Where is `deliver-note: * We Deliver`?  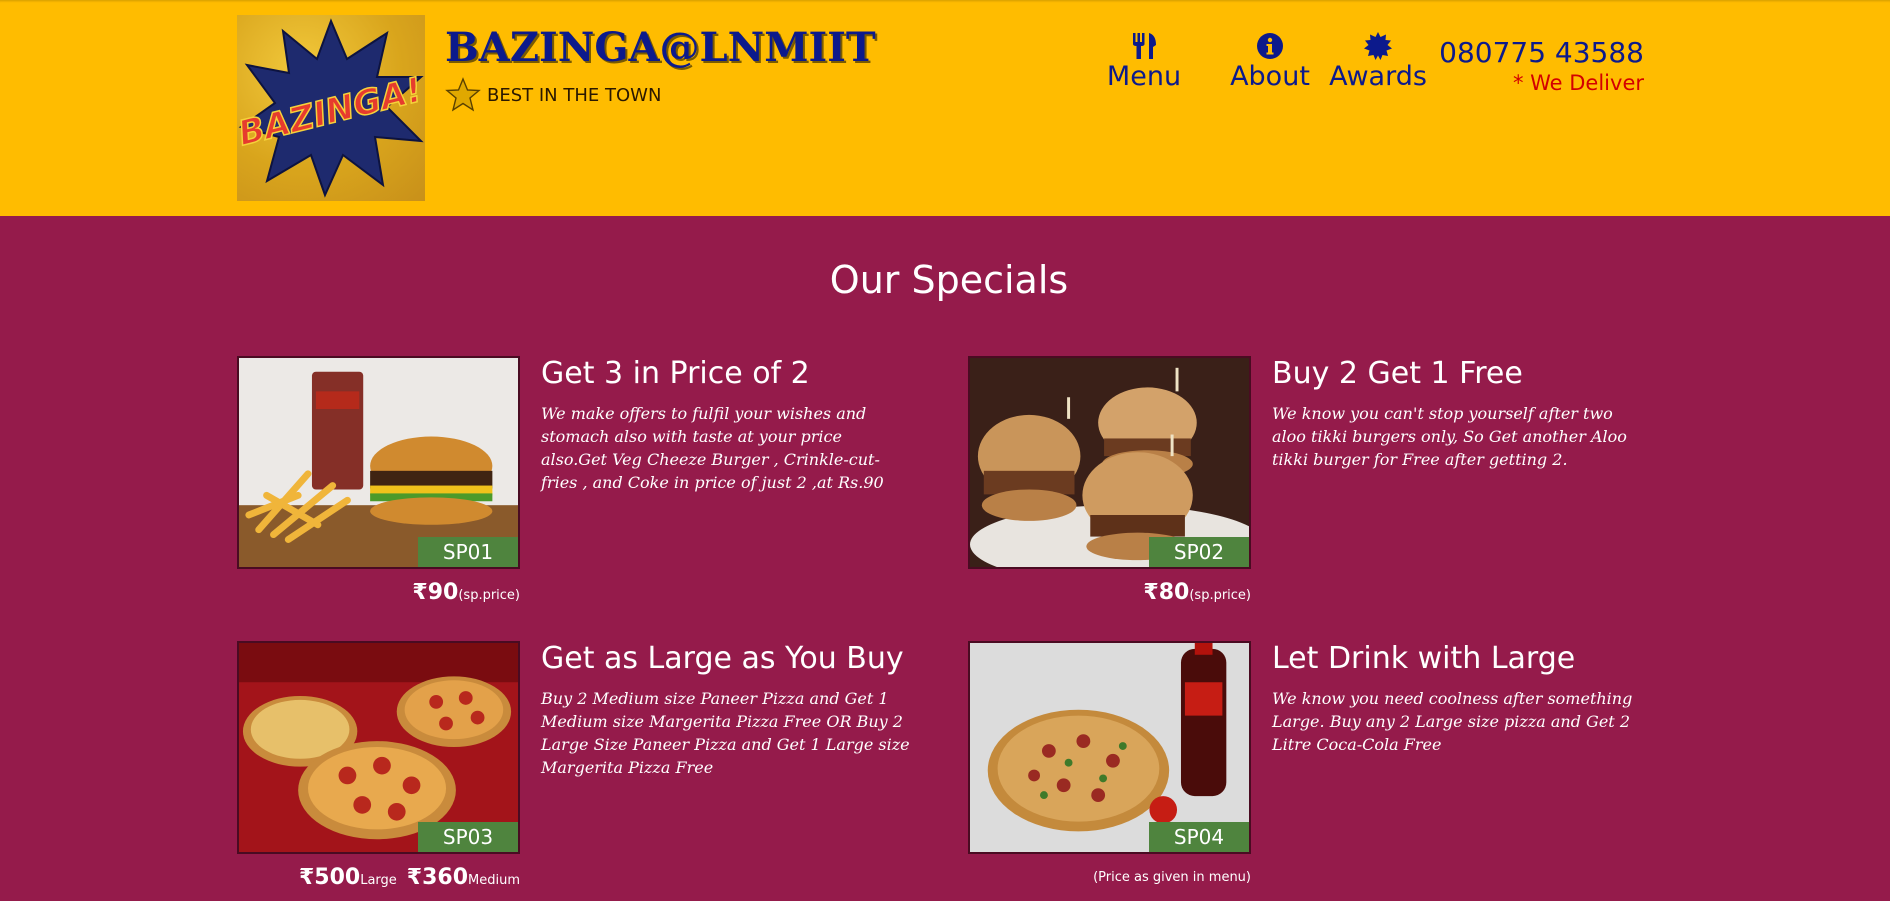
deliver-note: * We Deliver is located at coordinates (1578, 83).